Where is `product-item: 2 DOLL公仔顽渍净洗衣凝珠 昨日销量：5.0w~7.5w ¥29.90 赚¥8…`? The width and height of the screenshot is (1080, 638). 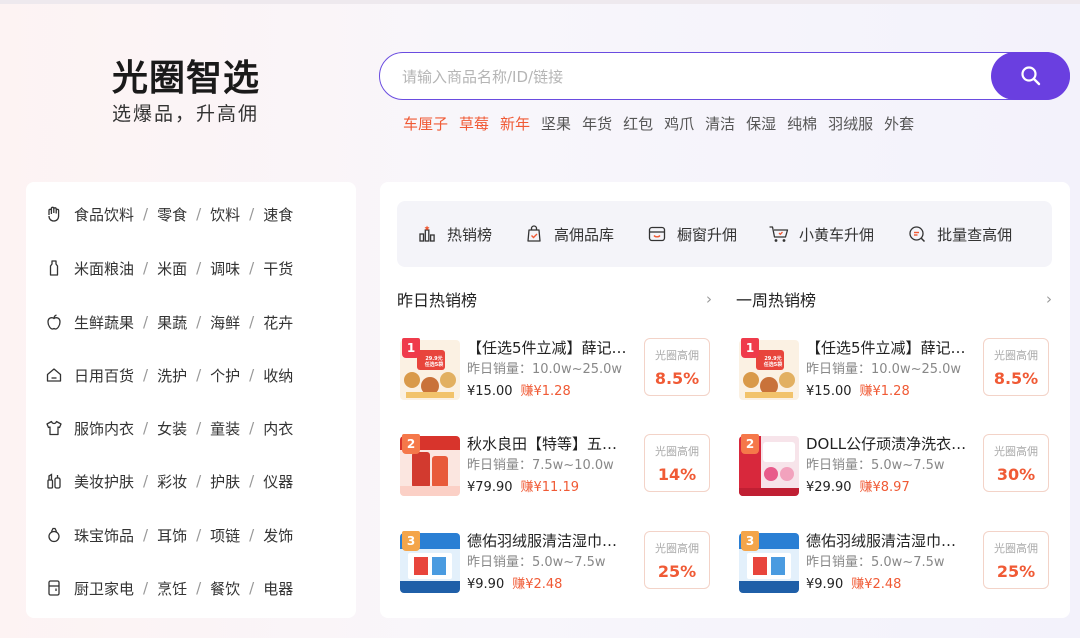 product-item: 2 DOLL公仔顽渍净洗衣凝珠 昨日销量：5.0w~7.5w ¥29.90 赚¥8… is located at coordinates (894, 466).